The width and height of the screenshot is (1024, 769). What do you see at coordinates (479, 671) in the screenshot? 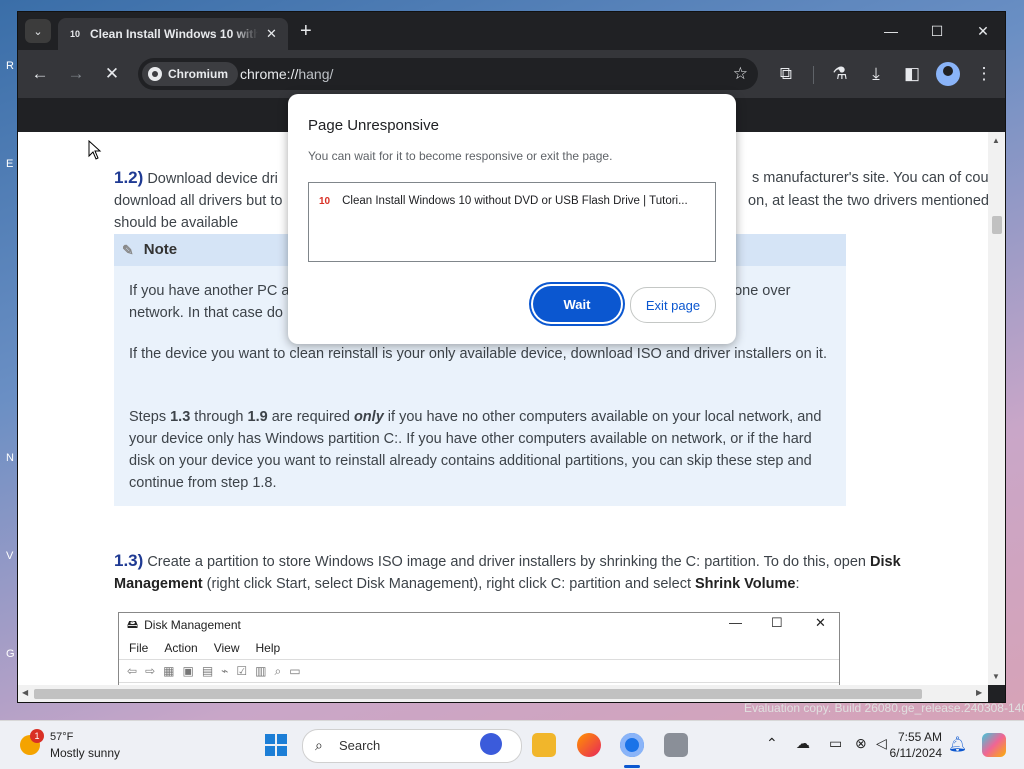
I see `dm-toolbar: ⇦ ⇨ ▦ ▣ ▤ ⌁ ☑ ▥ ⌕ ▭` at bounding box center [479, 671].